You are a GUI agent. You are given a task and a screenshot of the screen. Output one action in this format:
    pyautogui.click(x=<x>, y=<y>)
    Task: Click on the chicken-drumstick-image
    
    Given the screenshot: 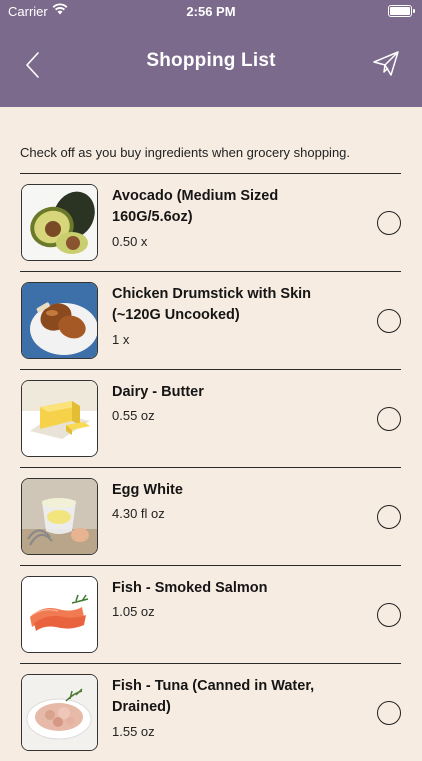 What is the action you would take?
    pyautogui.click(x=59, y=320)
    